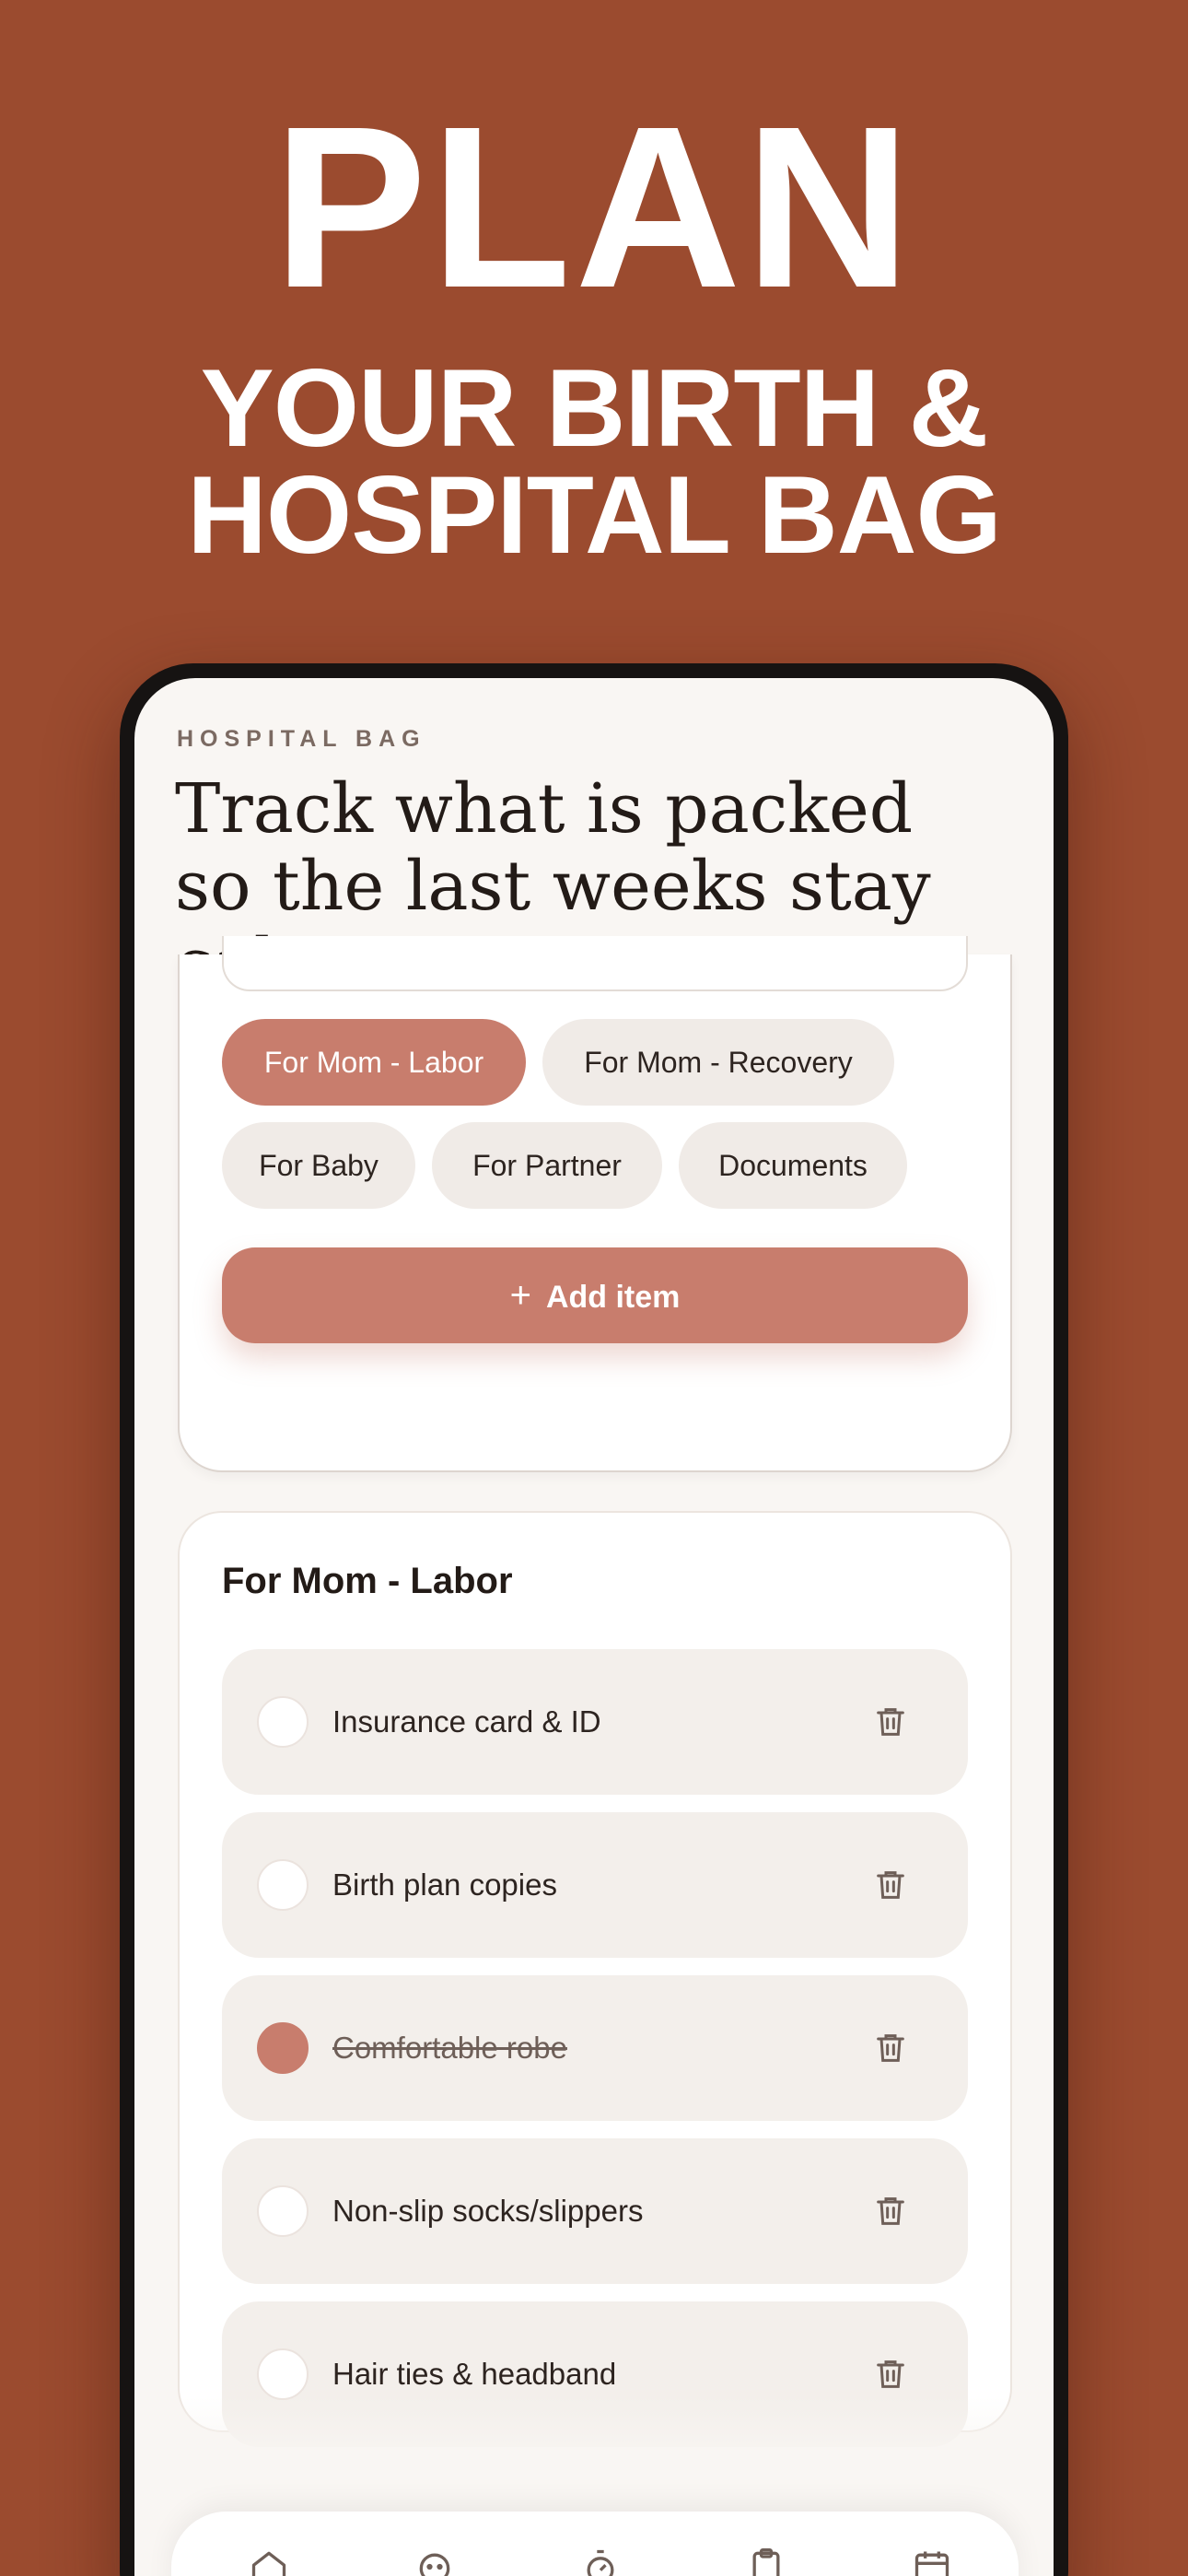  I want to click on section-title: For Mom - Labor, so click(367, 1581).